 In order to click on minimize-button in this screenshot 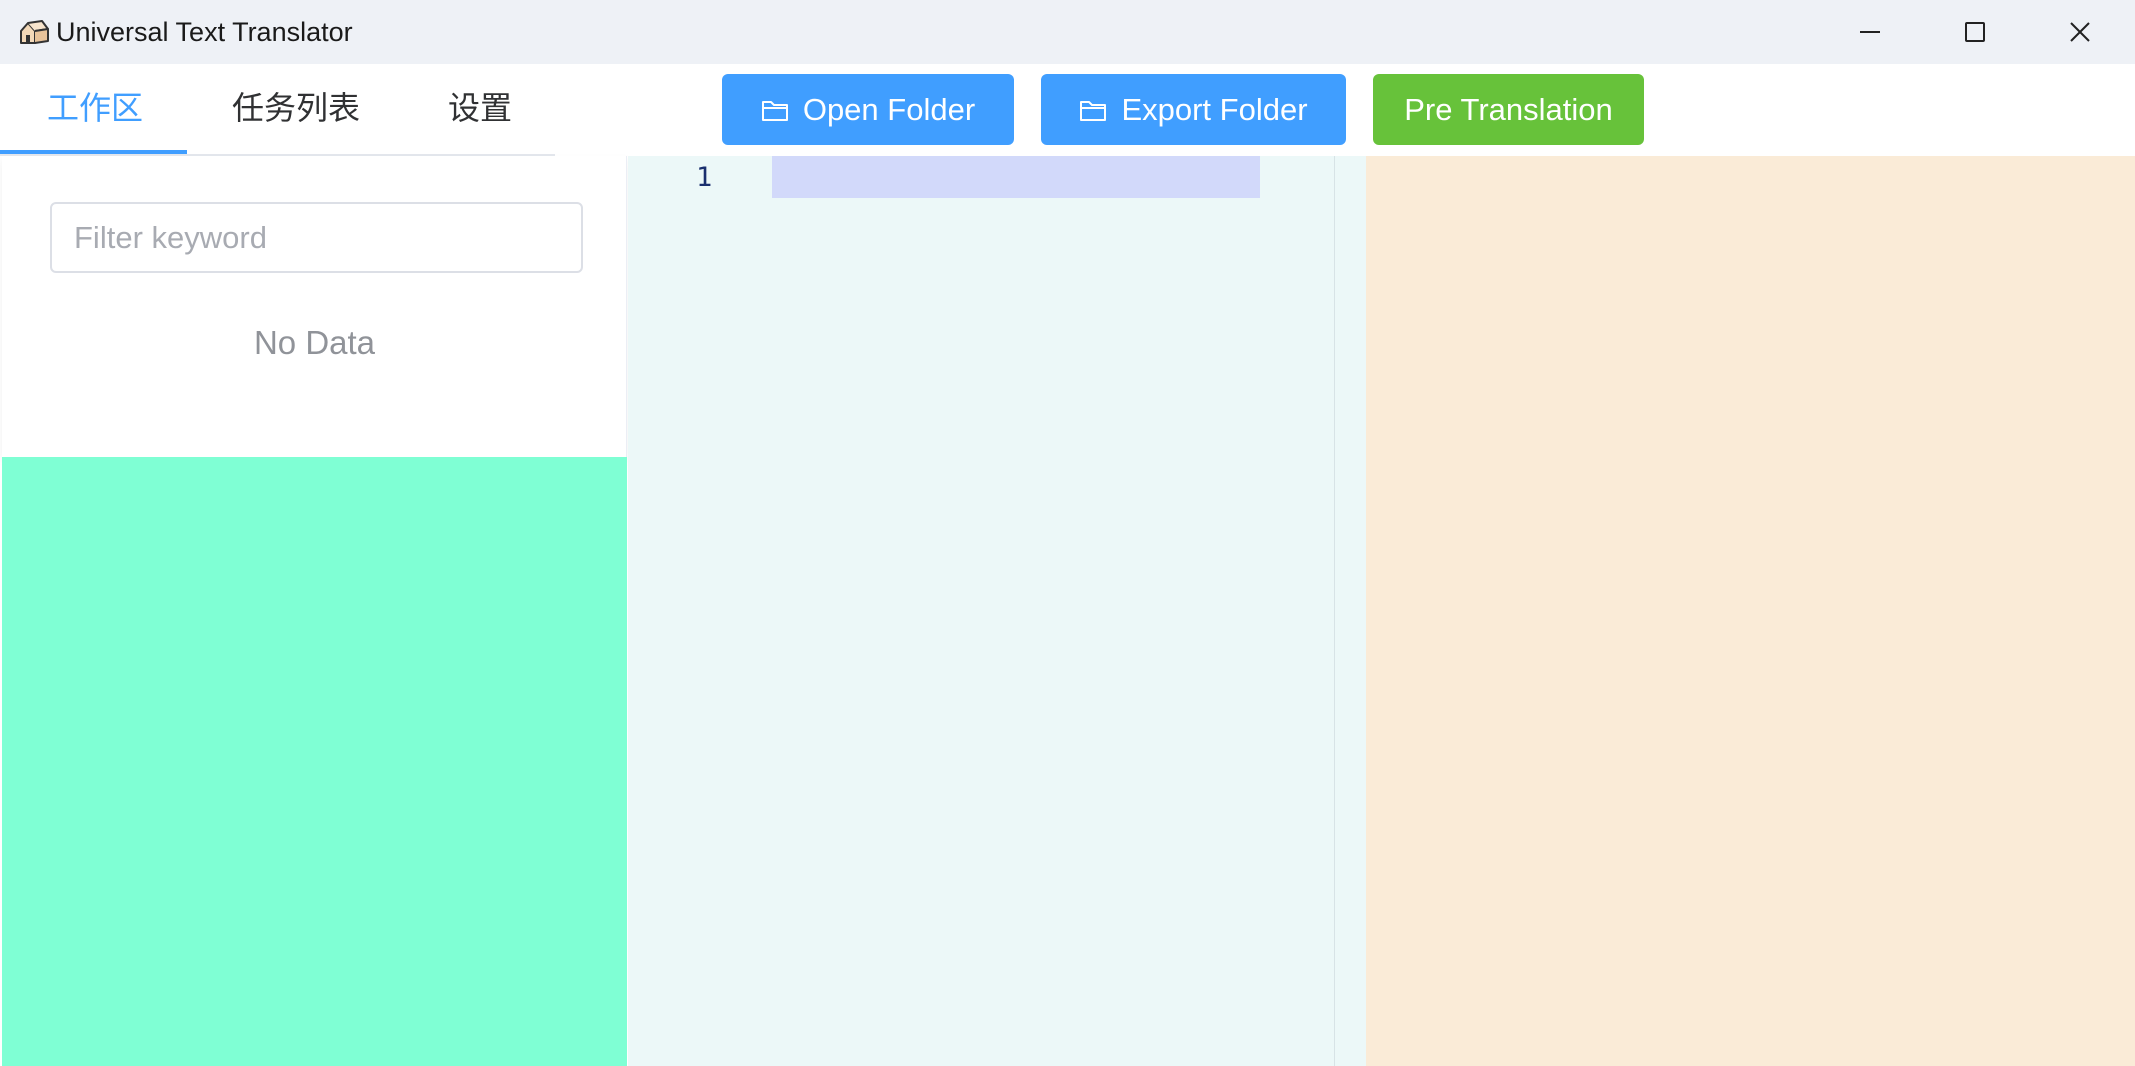, I will do `click(1870, 32)`.